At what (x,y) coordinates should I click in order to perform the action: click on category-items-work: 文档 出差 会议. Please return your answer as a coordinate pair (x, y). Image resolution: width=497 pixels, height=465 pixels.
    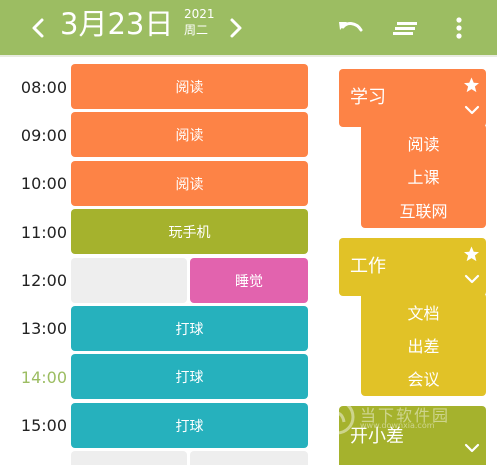
    Looking at the image, I should click on (423, 344).